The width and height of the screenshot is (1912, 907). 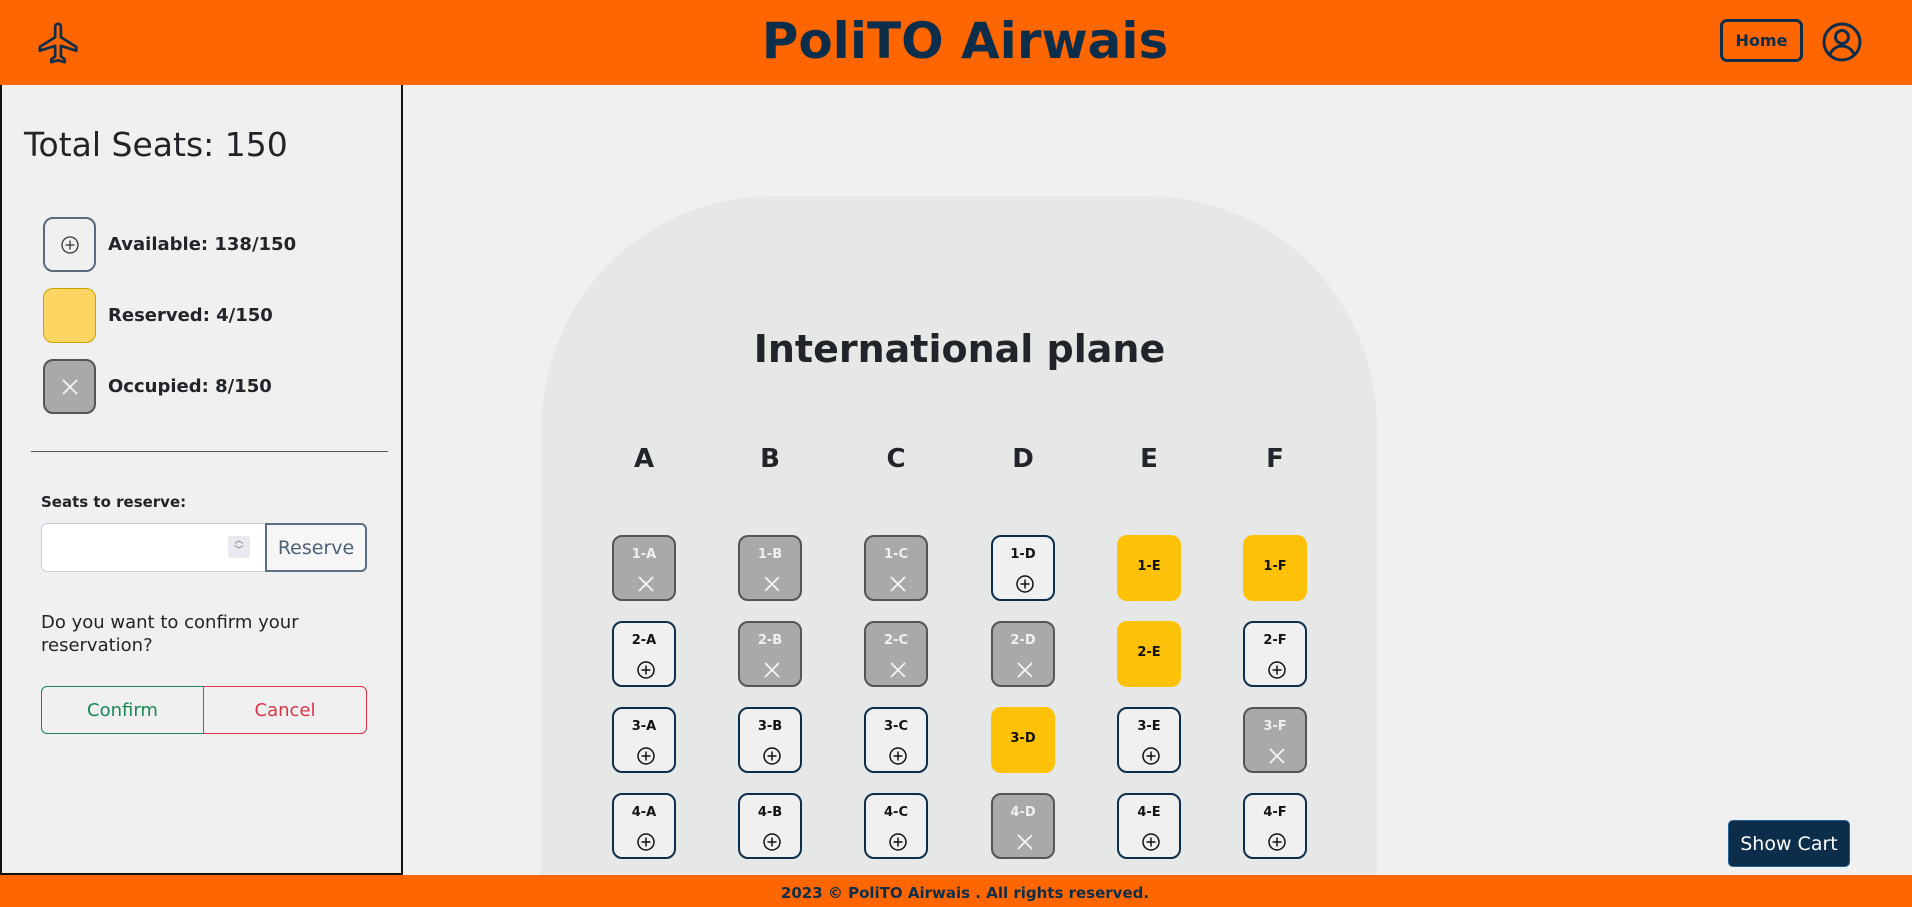 What do you see at coordinates (285, 710) in the screenshot?
I see `cancel-button: Cancel` at bounding box center [285, 710].